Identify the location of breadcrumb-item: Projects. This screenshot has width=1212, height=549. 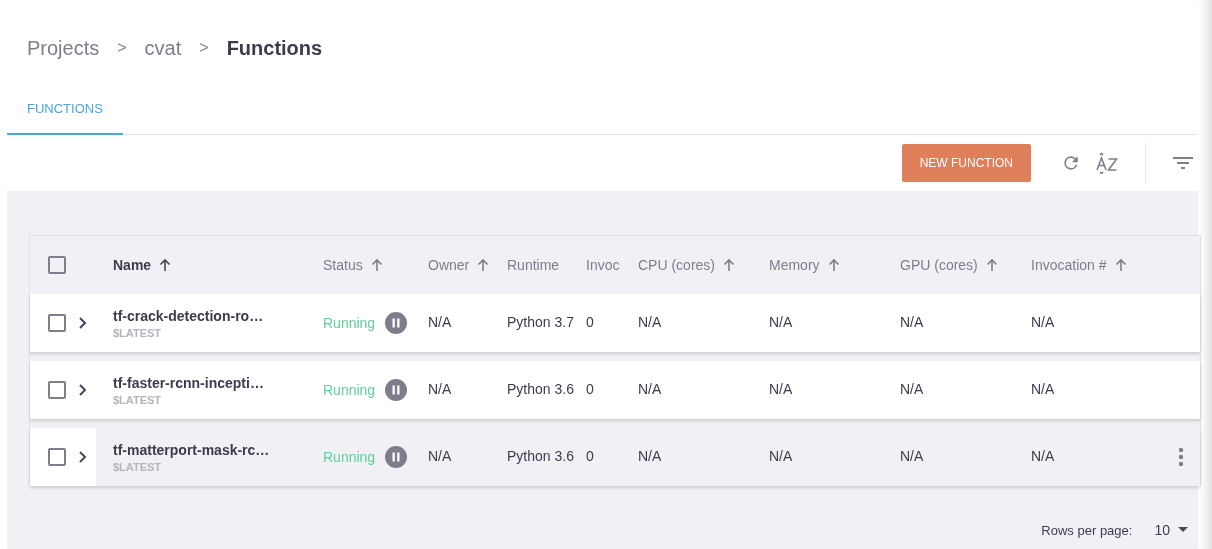
(63, 48).